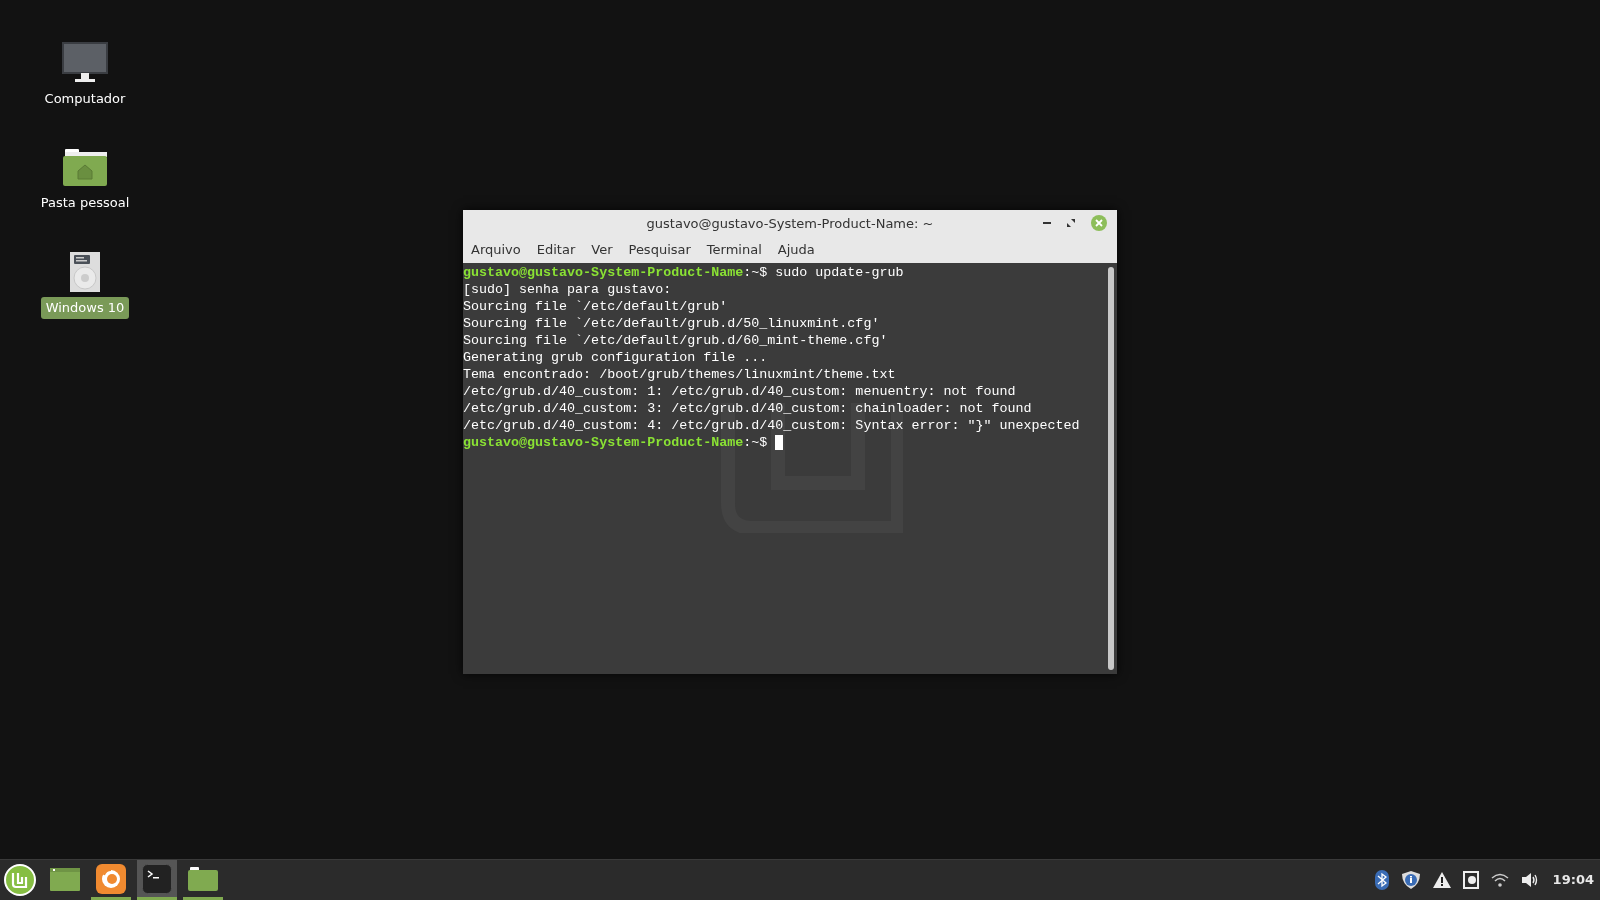  Describe the element at coordinates (1470, 880) in the screenshot. I see `drive-icon` at that location.